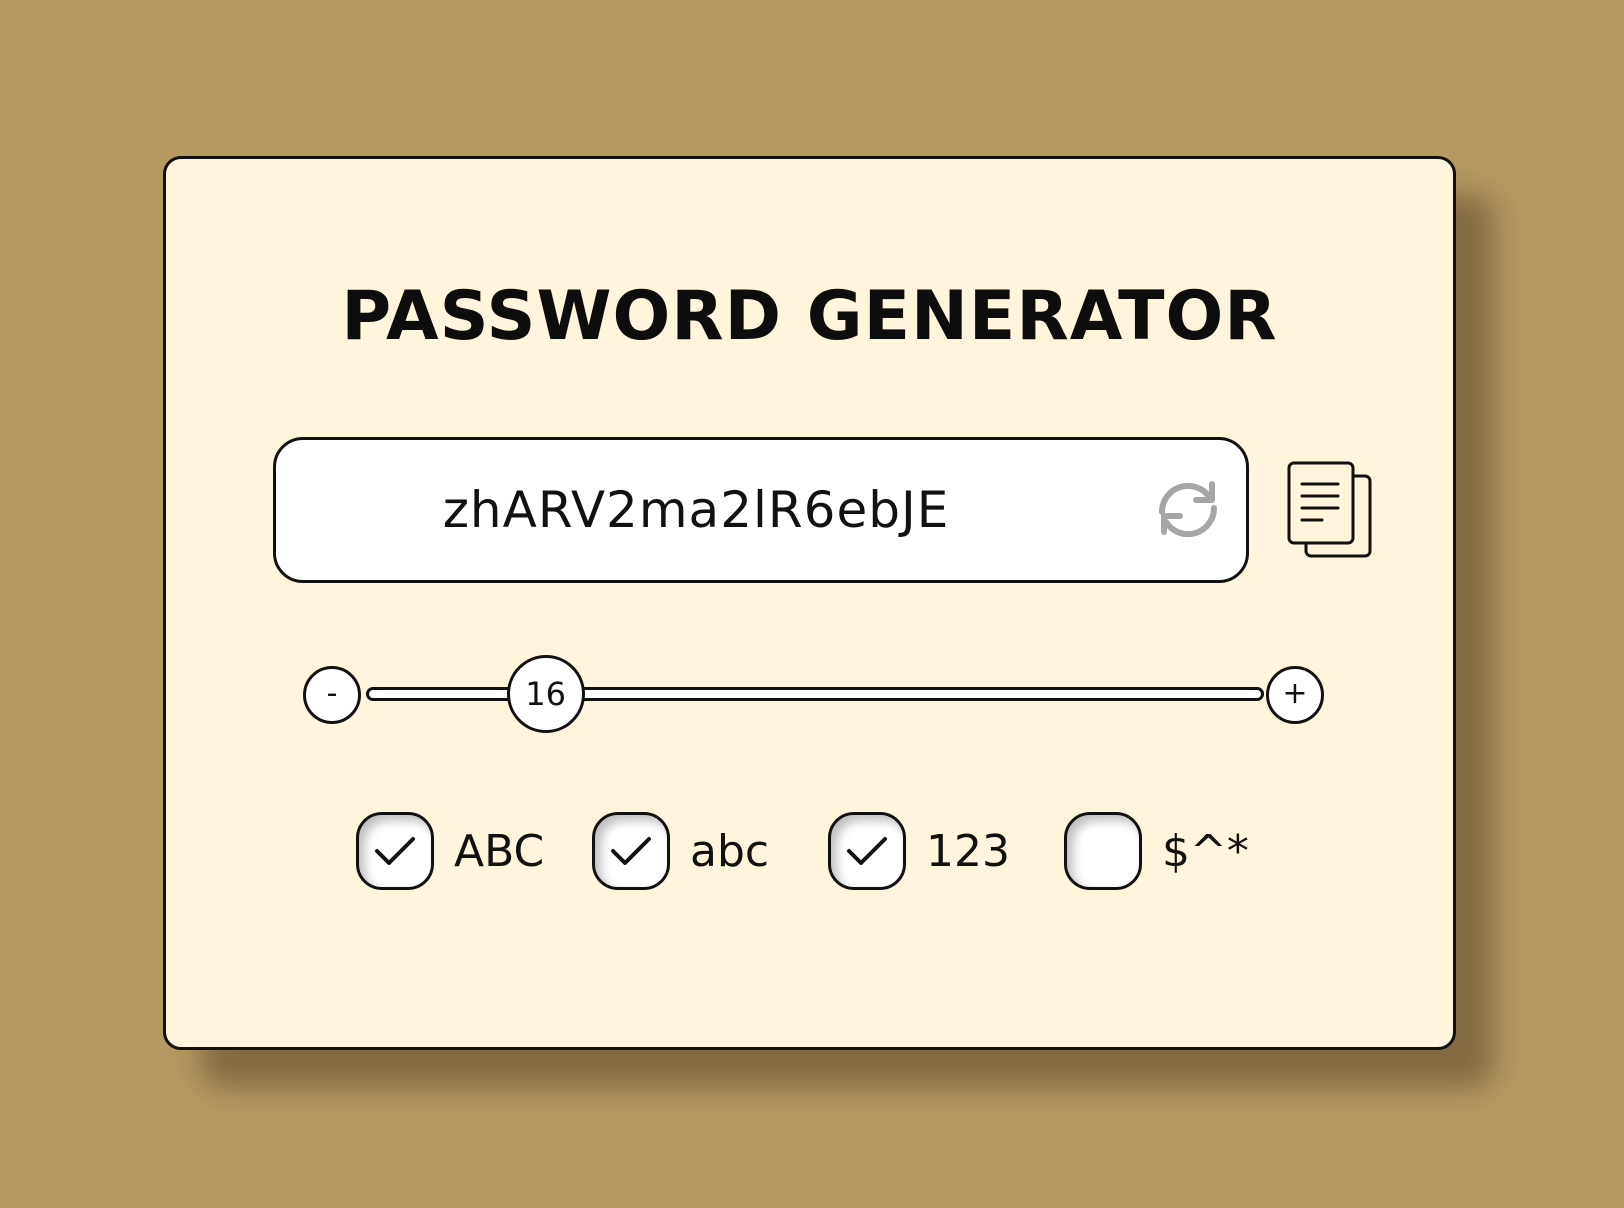 The image size is (1624, 1208). Describe the element at coordinates (680, 851) in the screenshot. I see `option-lowercase: abc` at that location.